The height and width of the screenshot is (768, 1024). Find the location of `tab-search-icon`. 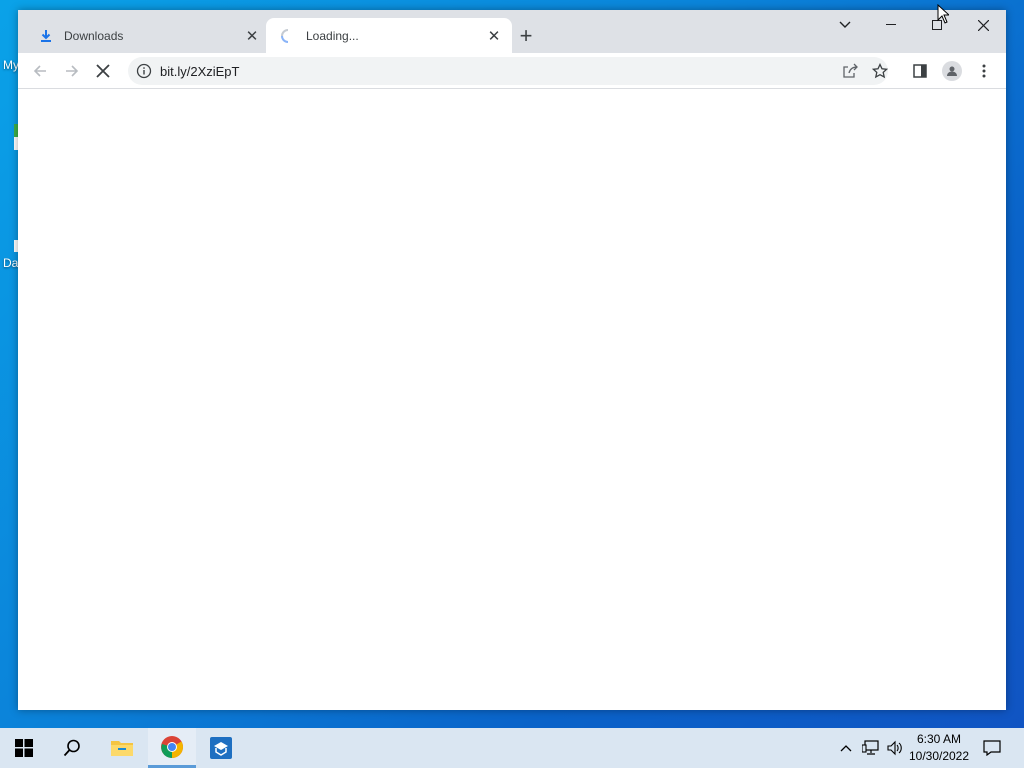

tab-search-icon is located at coordinates (845, 25).